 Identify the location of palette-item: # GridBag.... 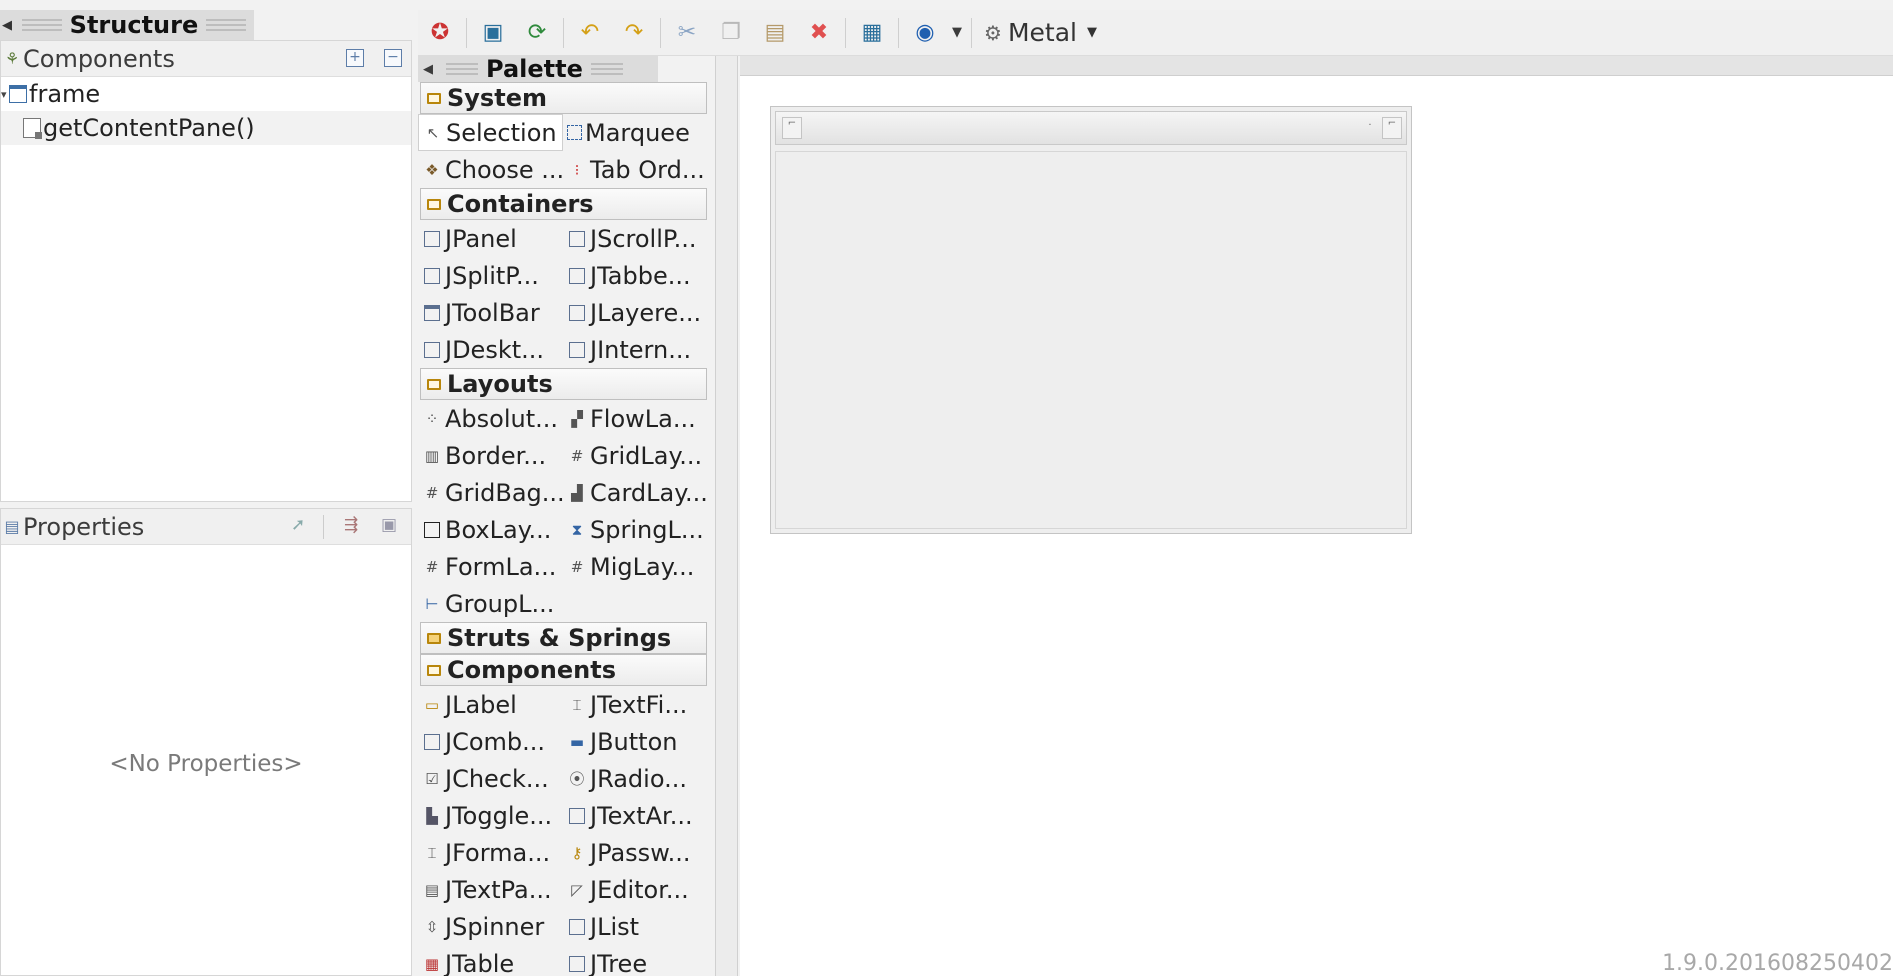
(490, 492).